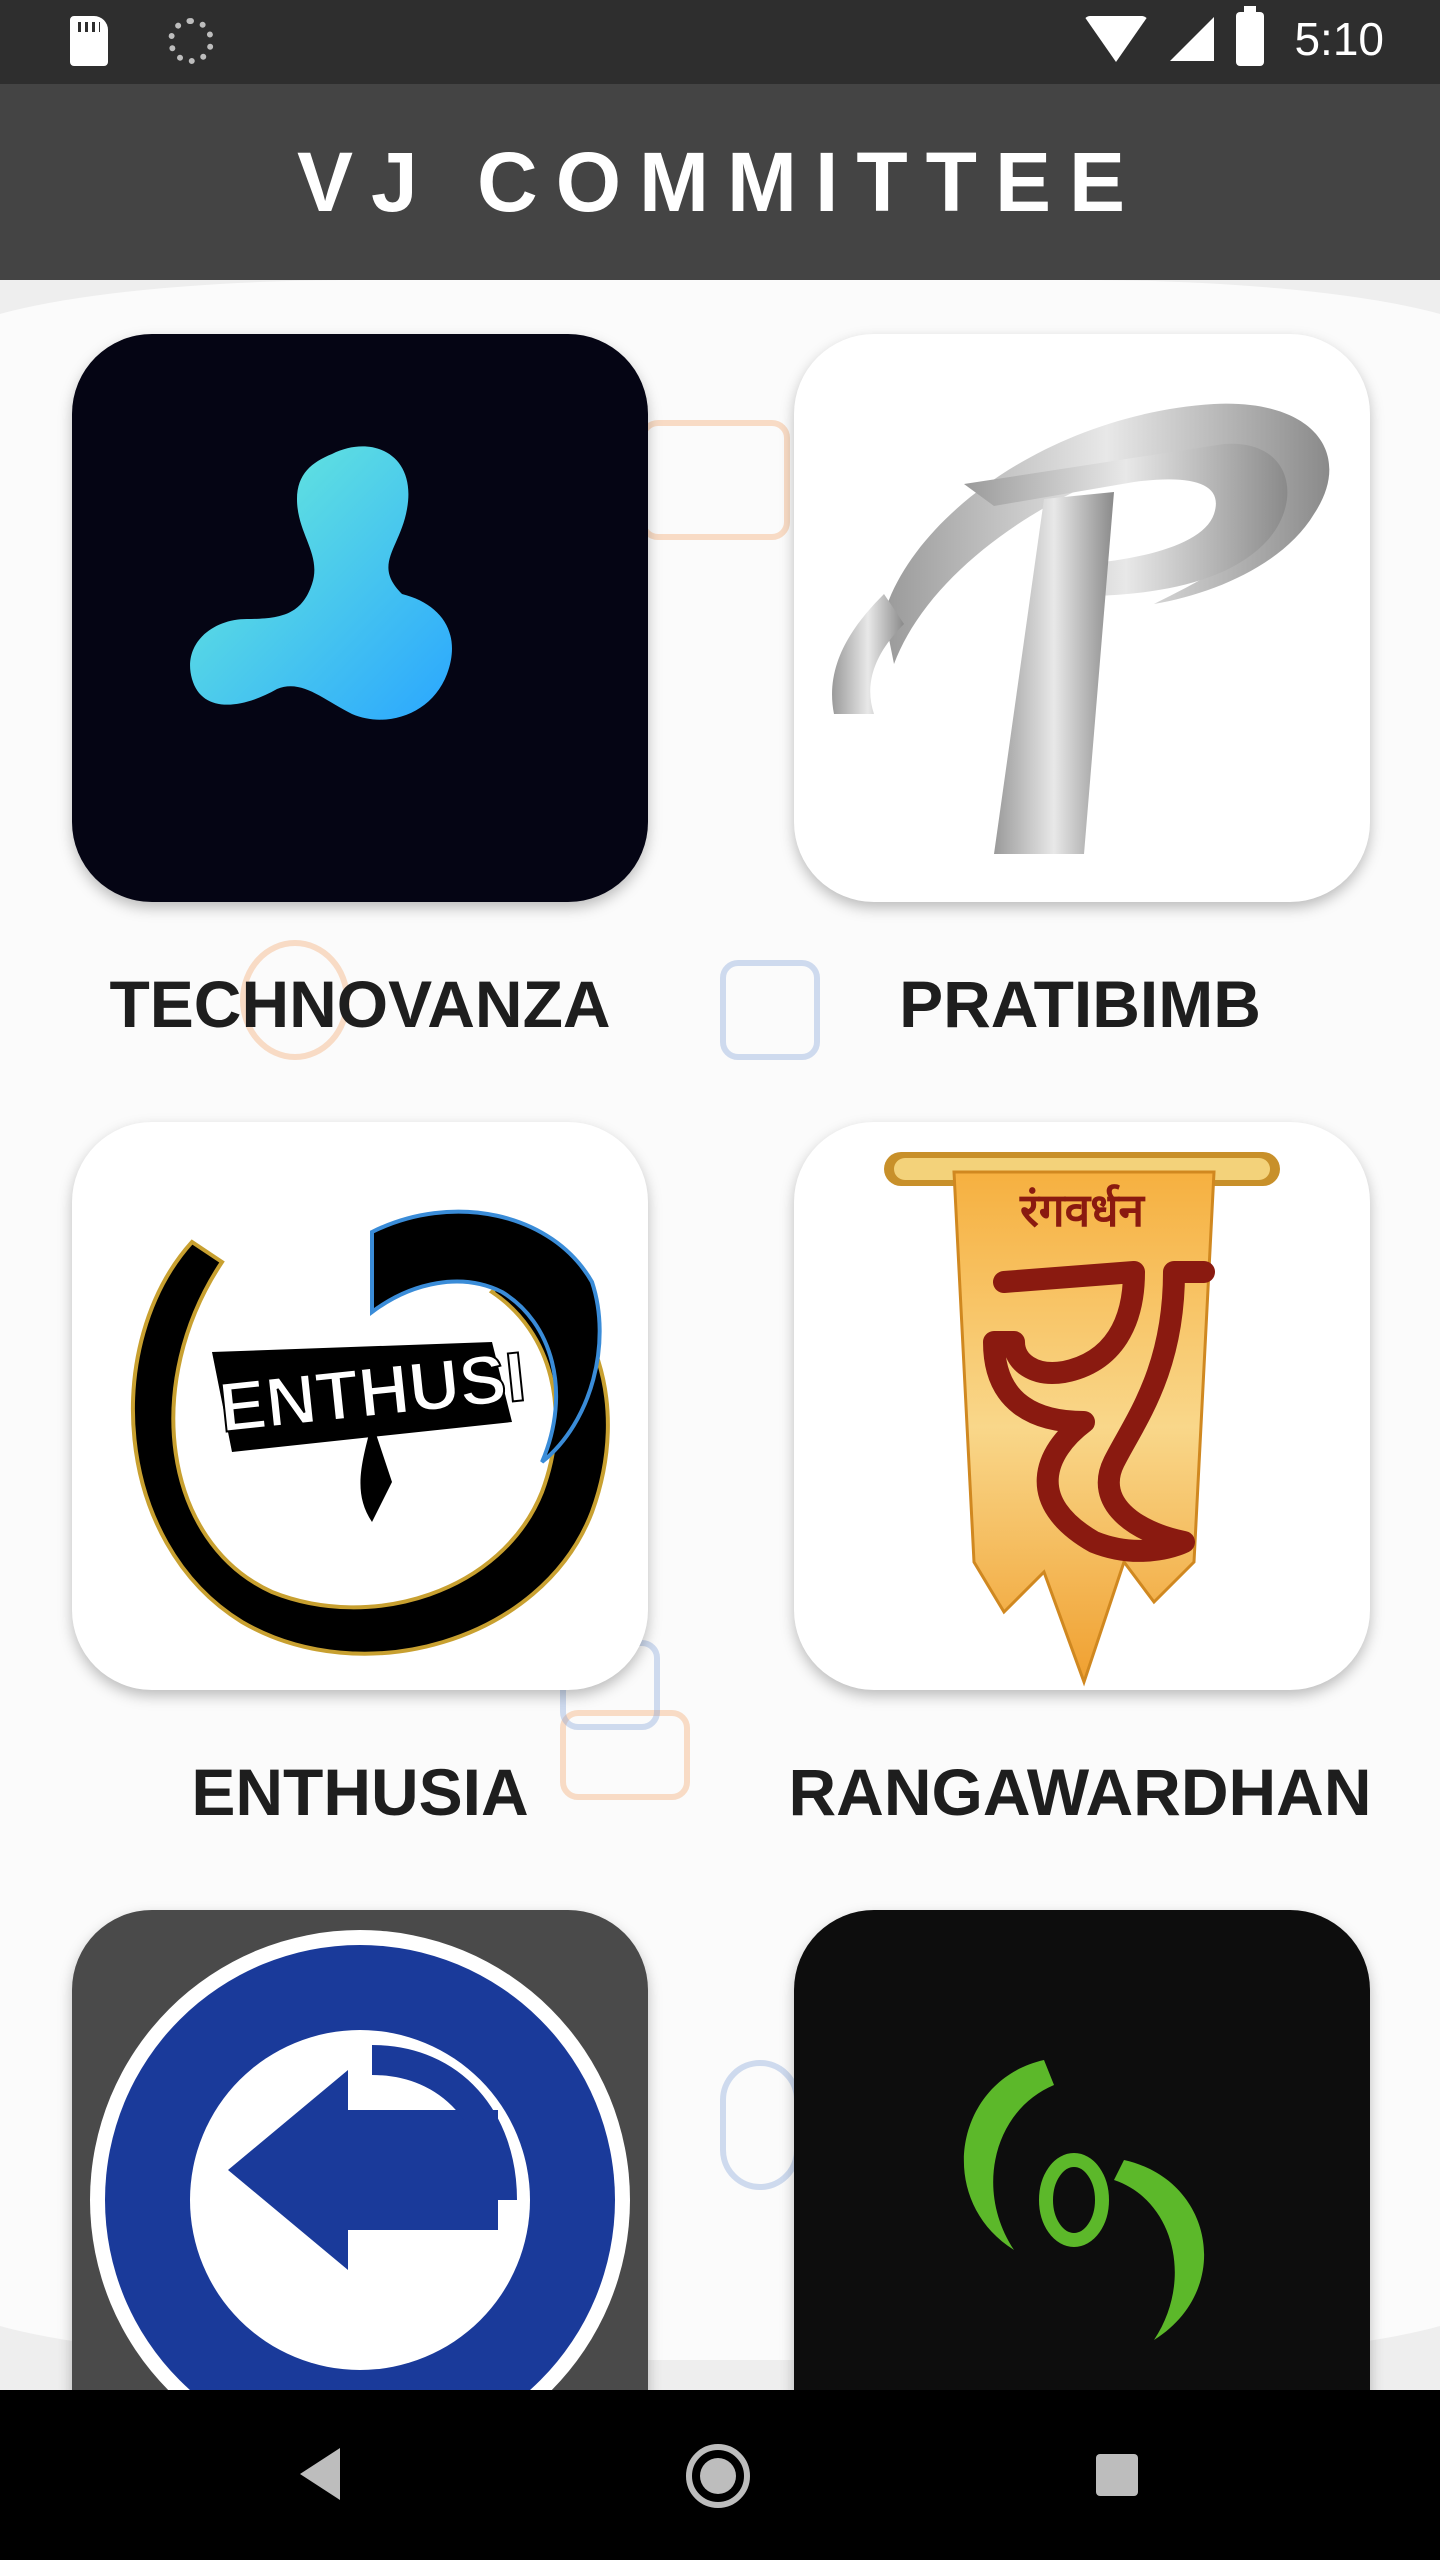  Describe the element at coordinates (1084, 2200) in the screenshot. I see `committee-6-logo` at that location.